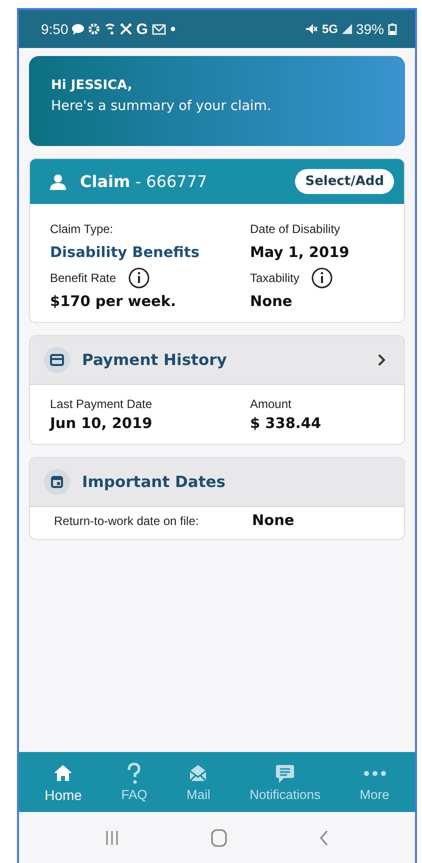 This screenshot has height=863, width=422. I want to click on nav-tab: FAQ, so click(134, 782).